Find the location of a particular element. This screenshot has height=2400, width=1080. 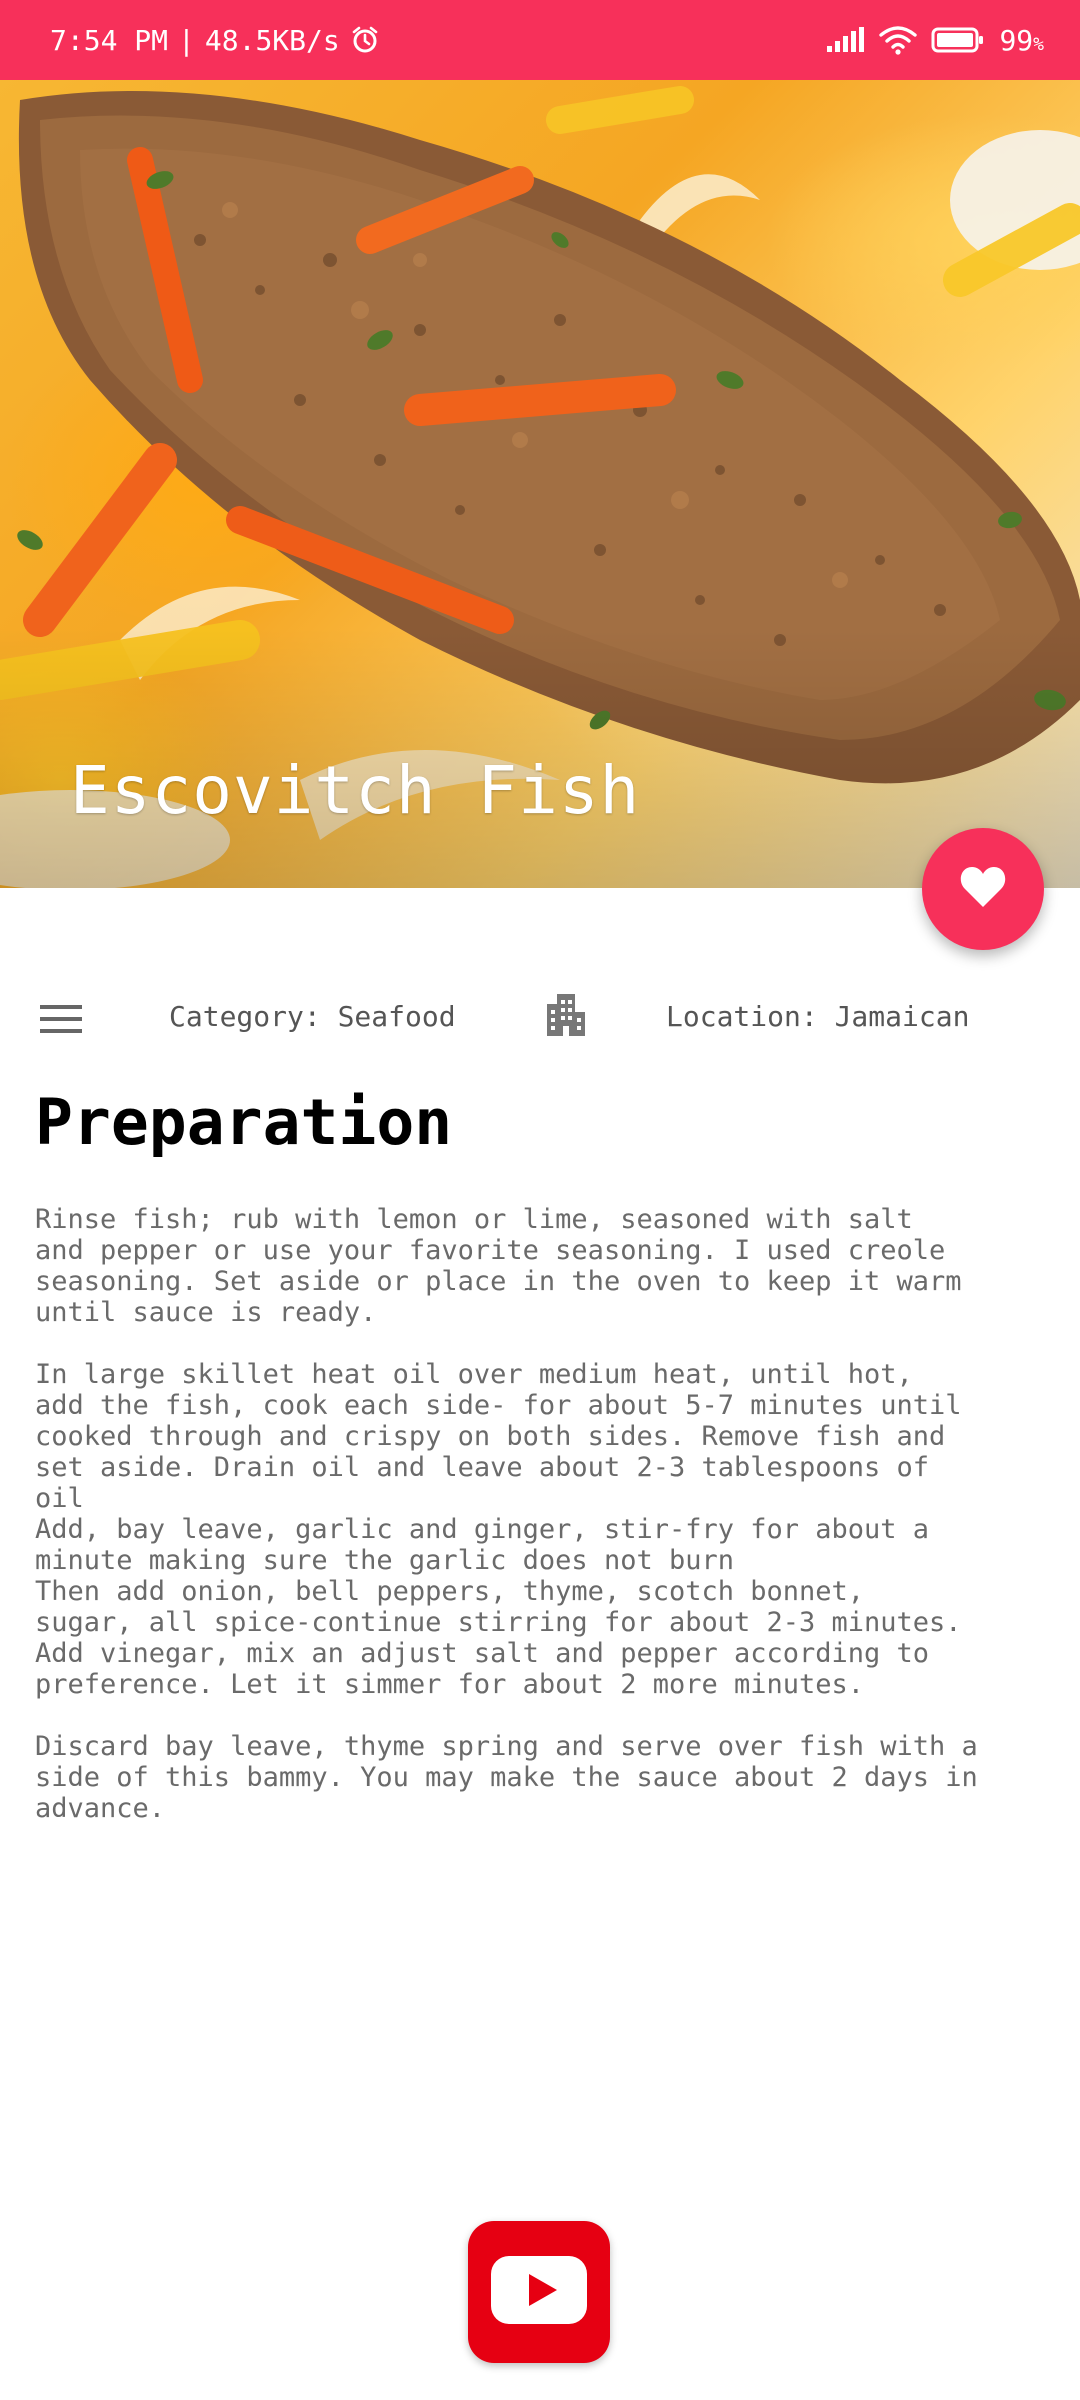

recipe-title: Escovitch Fish is located at coordinates (355, 790).